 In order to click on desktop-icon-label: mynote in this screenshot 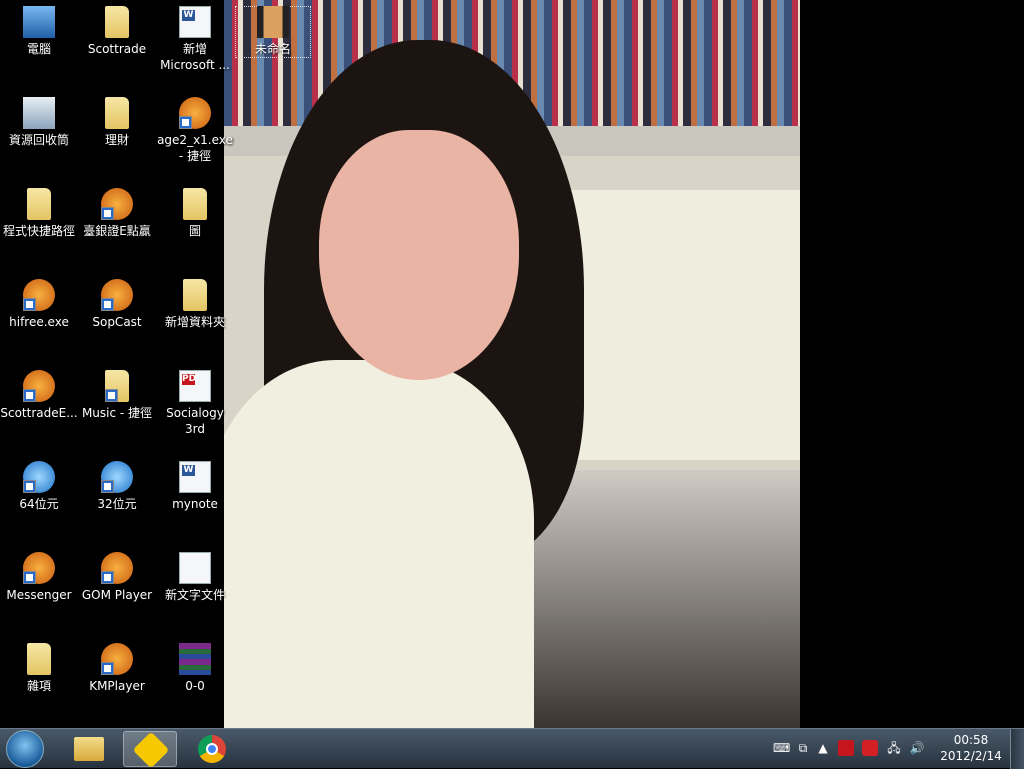, I will do `click(195, 504)`.